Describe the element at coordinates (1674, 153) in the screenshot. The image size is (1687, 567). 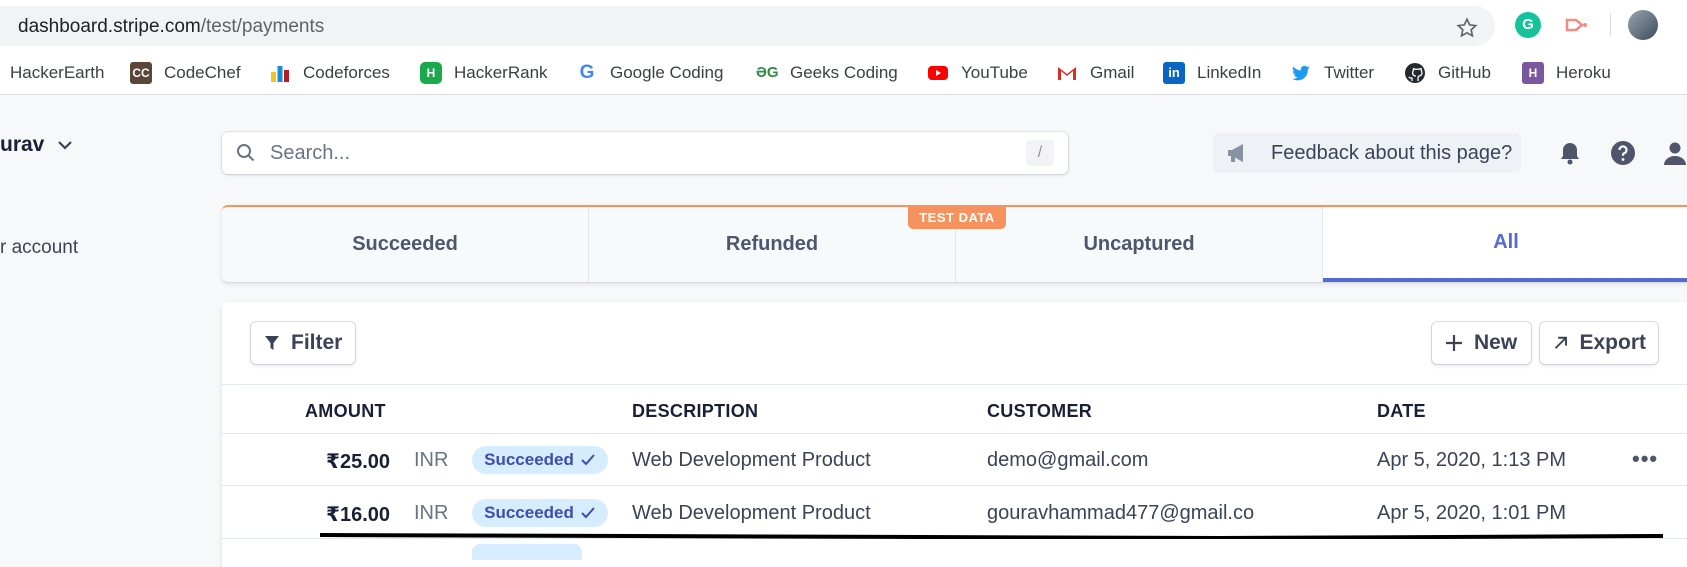
I see `user-profile-icon` at that location.